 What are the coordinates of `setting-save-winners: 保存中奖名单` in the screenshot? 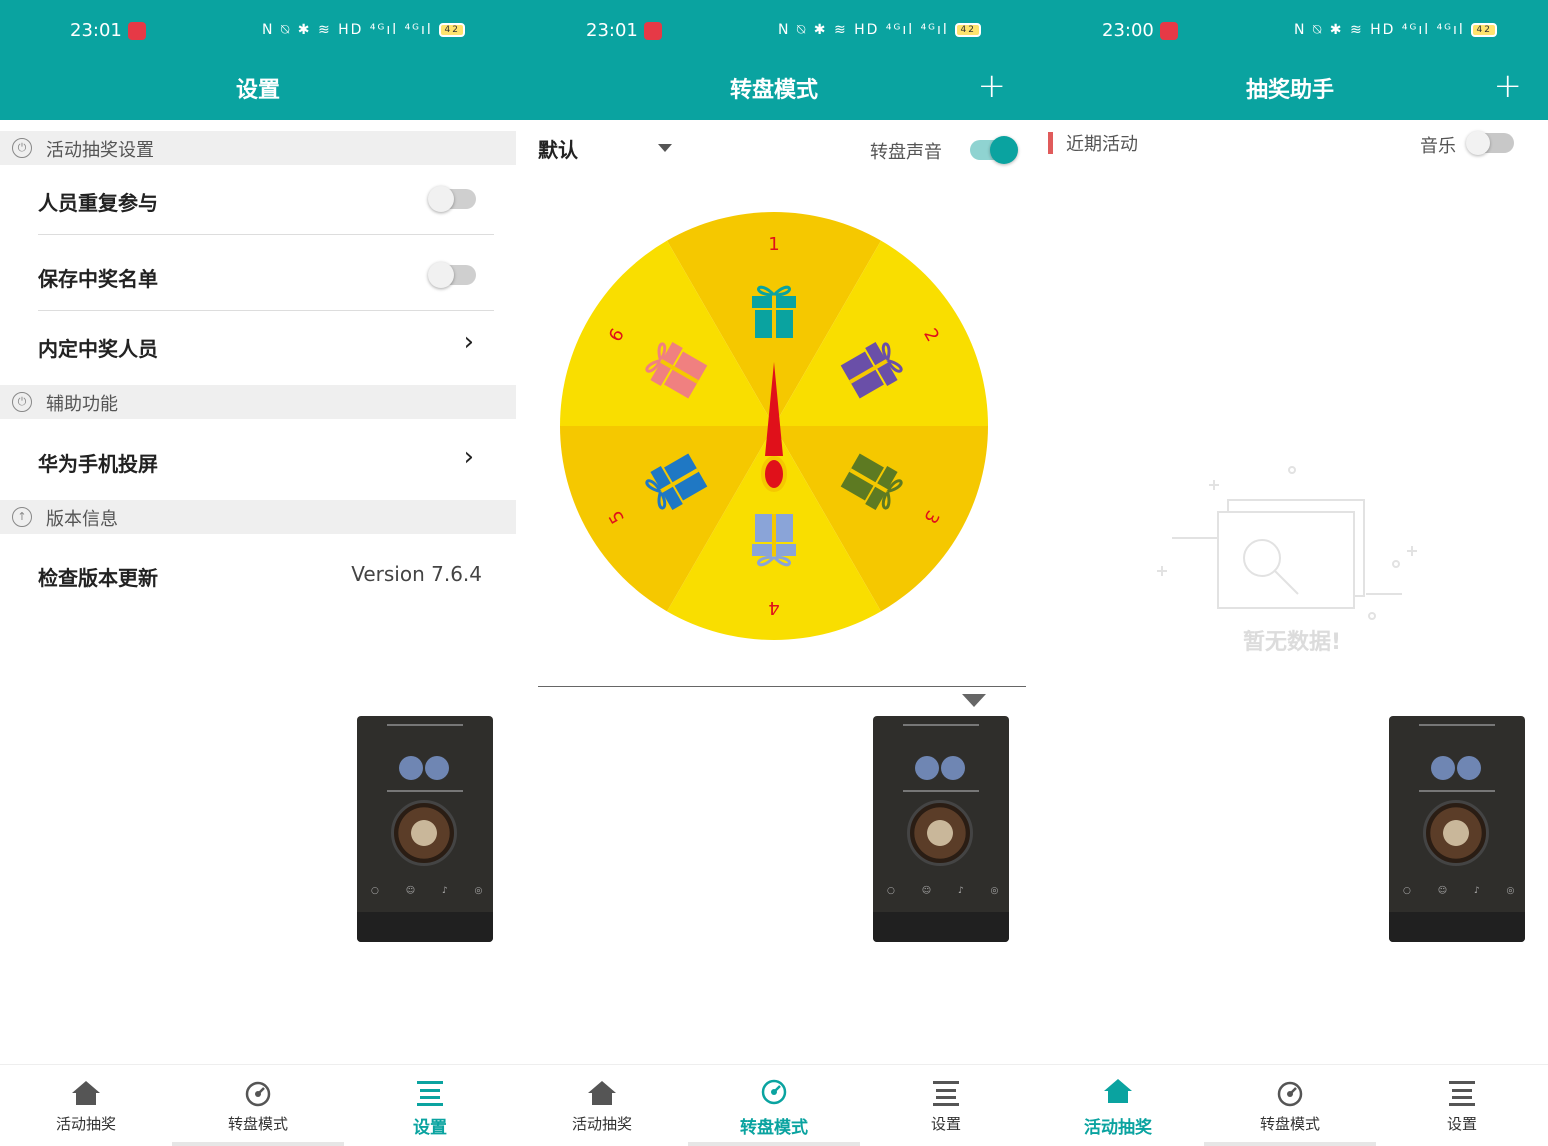 It's located at (266, 276).